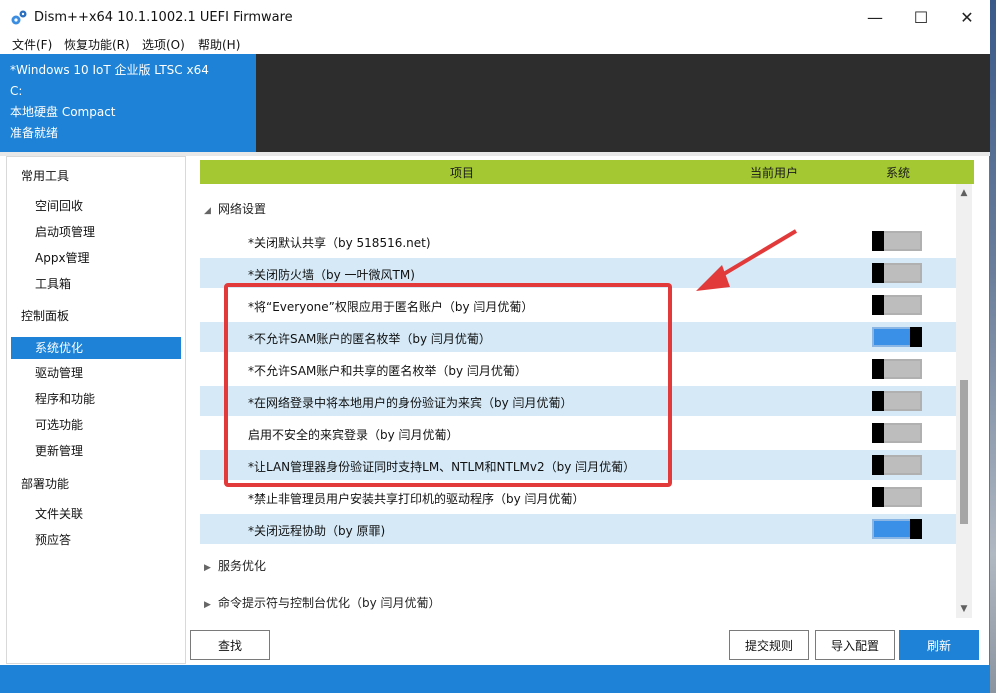 The height and width of the screenshot is (693, 996). I want to click on submit-rules-button: 提交规则, so click(769, 645).